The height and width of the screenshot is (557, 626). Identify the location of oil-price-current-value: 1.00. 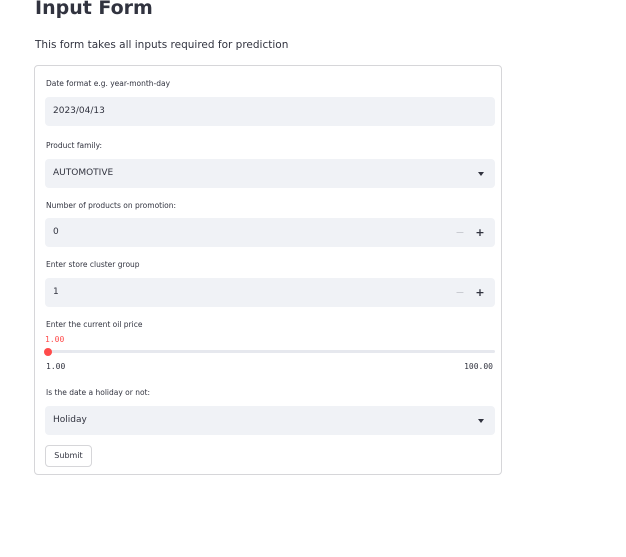
(55, 339).